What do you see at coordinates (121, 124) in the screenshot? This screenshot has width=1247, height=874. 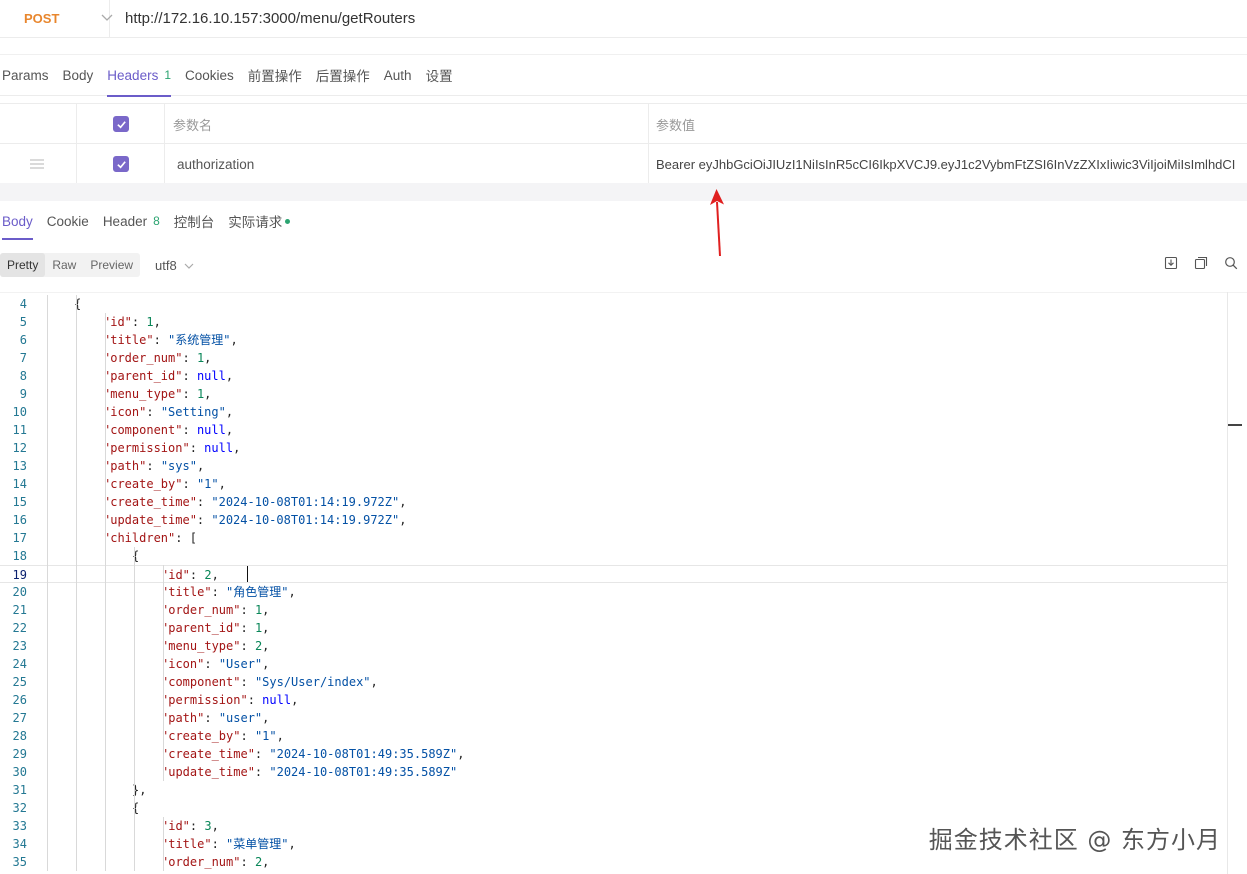 I see `select-all-checkbox` at bounding box center [121, 124].